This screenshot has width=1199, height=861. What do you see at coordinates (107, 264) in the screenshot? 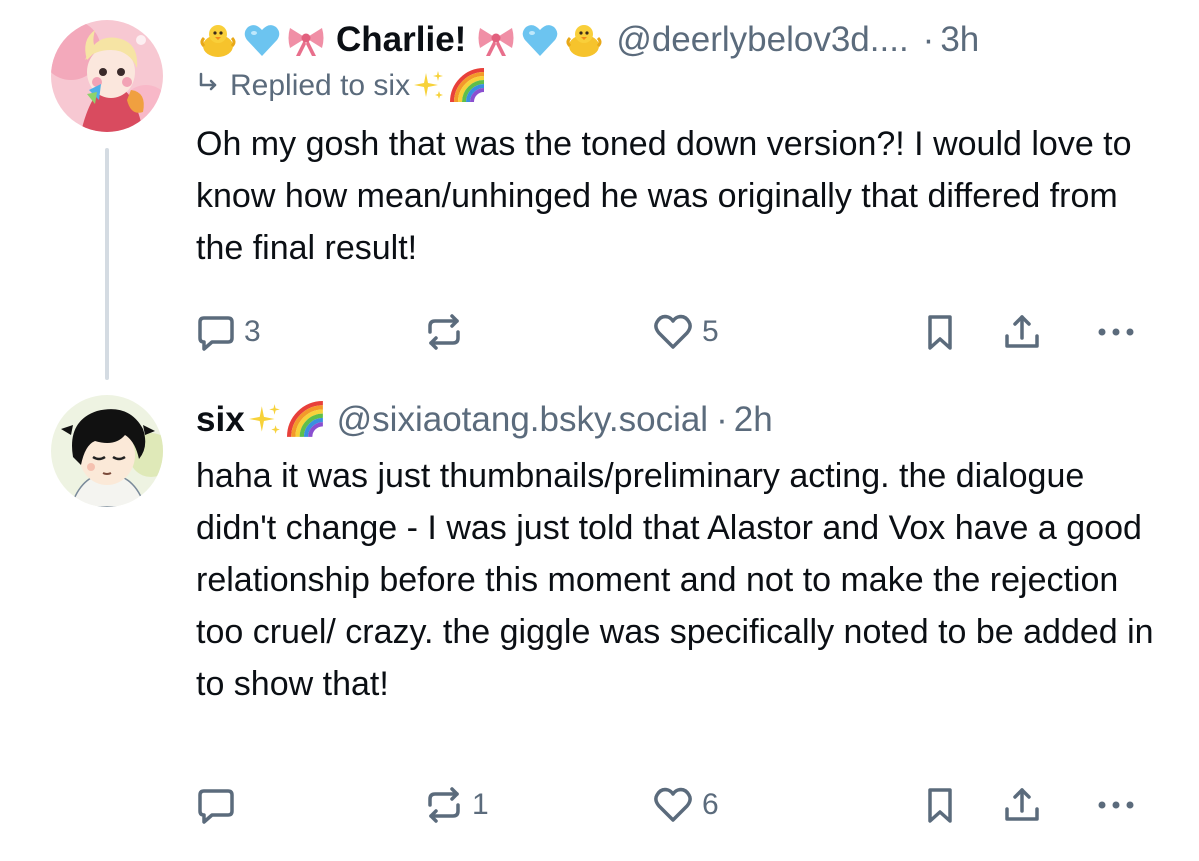
I see `thread-line` at bounding box center [107, 264].